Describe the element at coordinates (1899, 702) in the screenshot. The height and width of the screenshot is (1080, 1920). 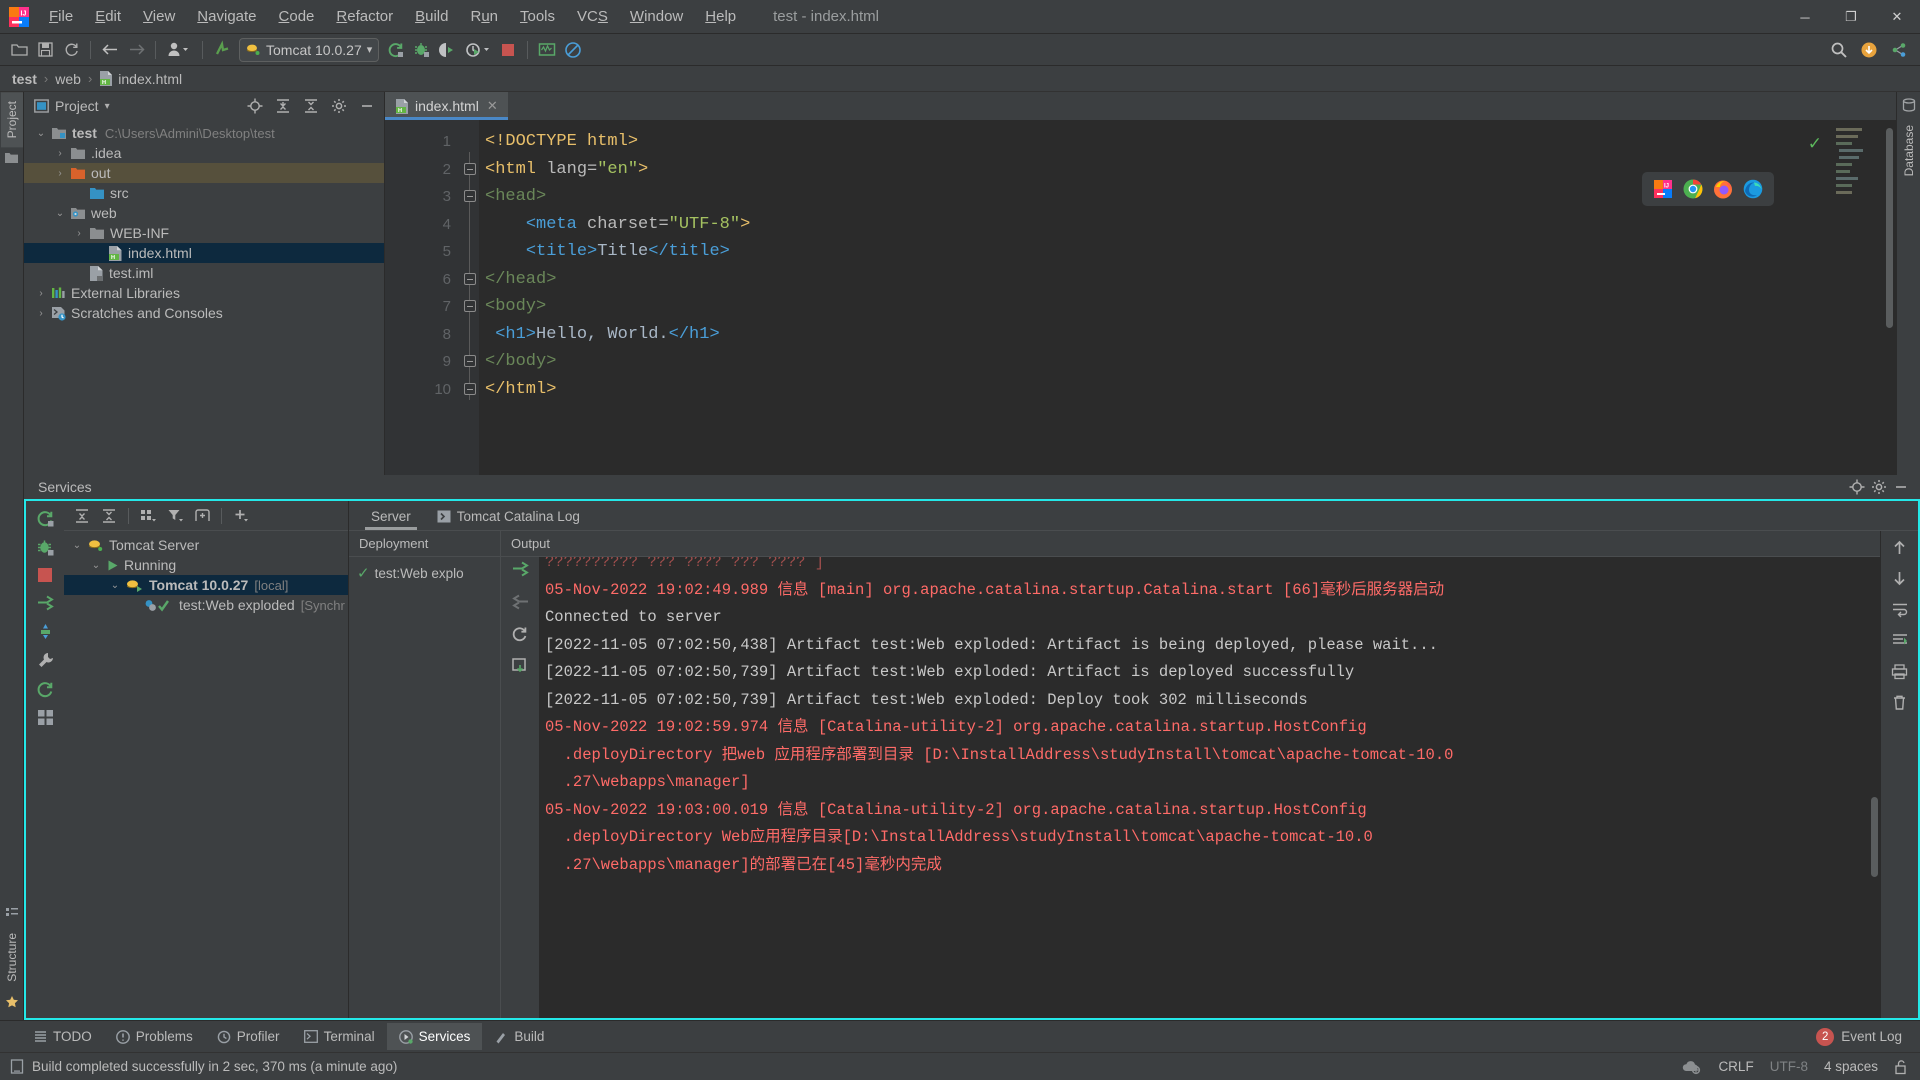
I see `trash-icon` at that location.